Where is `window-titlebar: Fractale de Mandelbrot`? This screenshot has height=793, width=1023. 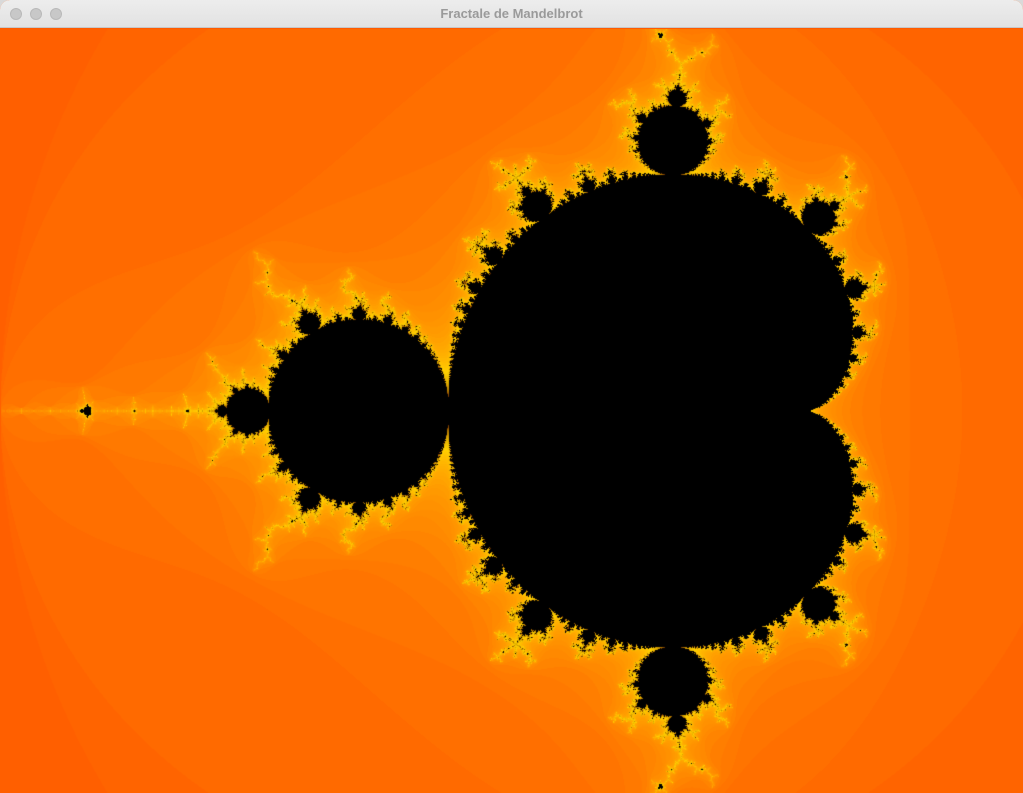
window-titlebar: Fractale de Mandelbrot is located at coordinates (511, 14).